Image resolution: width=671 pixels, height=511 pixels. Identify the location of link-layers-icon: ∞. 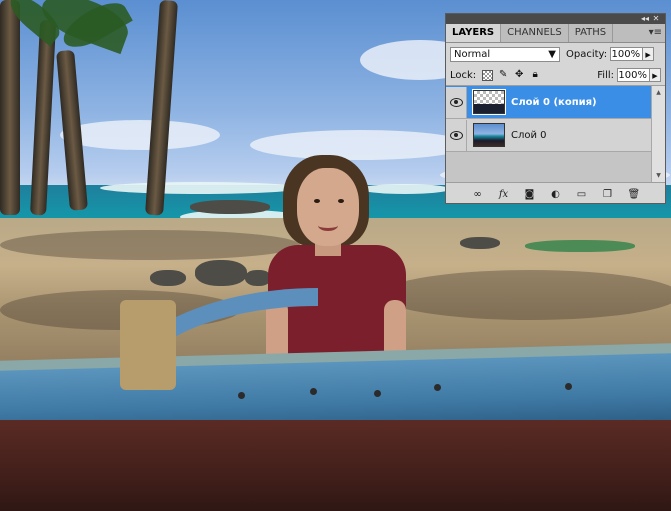
(478, 194).